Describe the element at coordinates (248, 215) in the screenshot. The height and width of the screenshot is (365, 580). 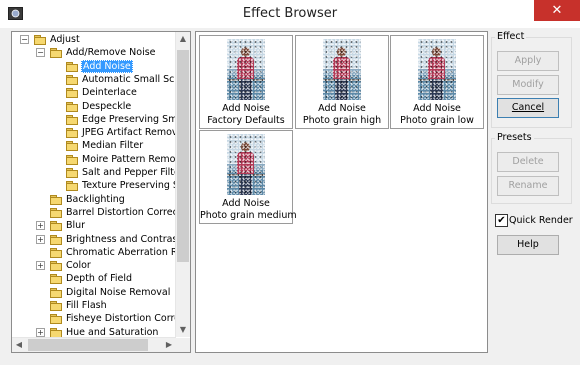
I see `preset-name: Photo grain medium` at that location.